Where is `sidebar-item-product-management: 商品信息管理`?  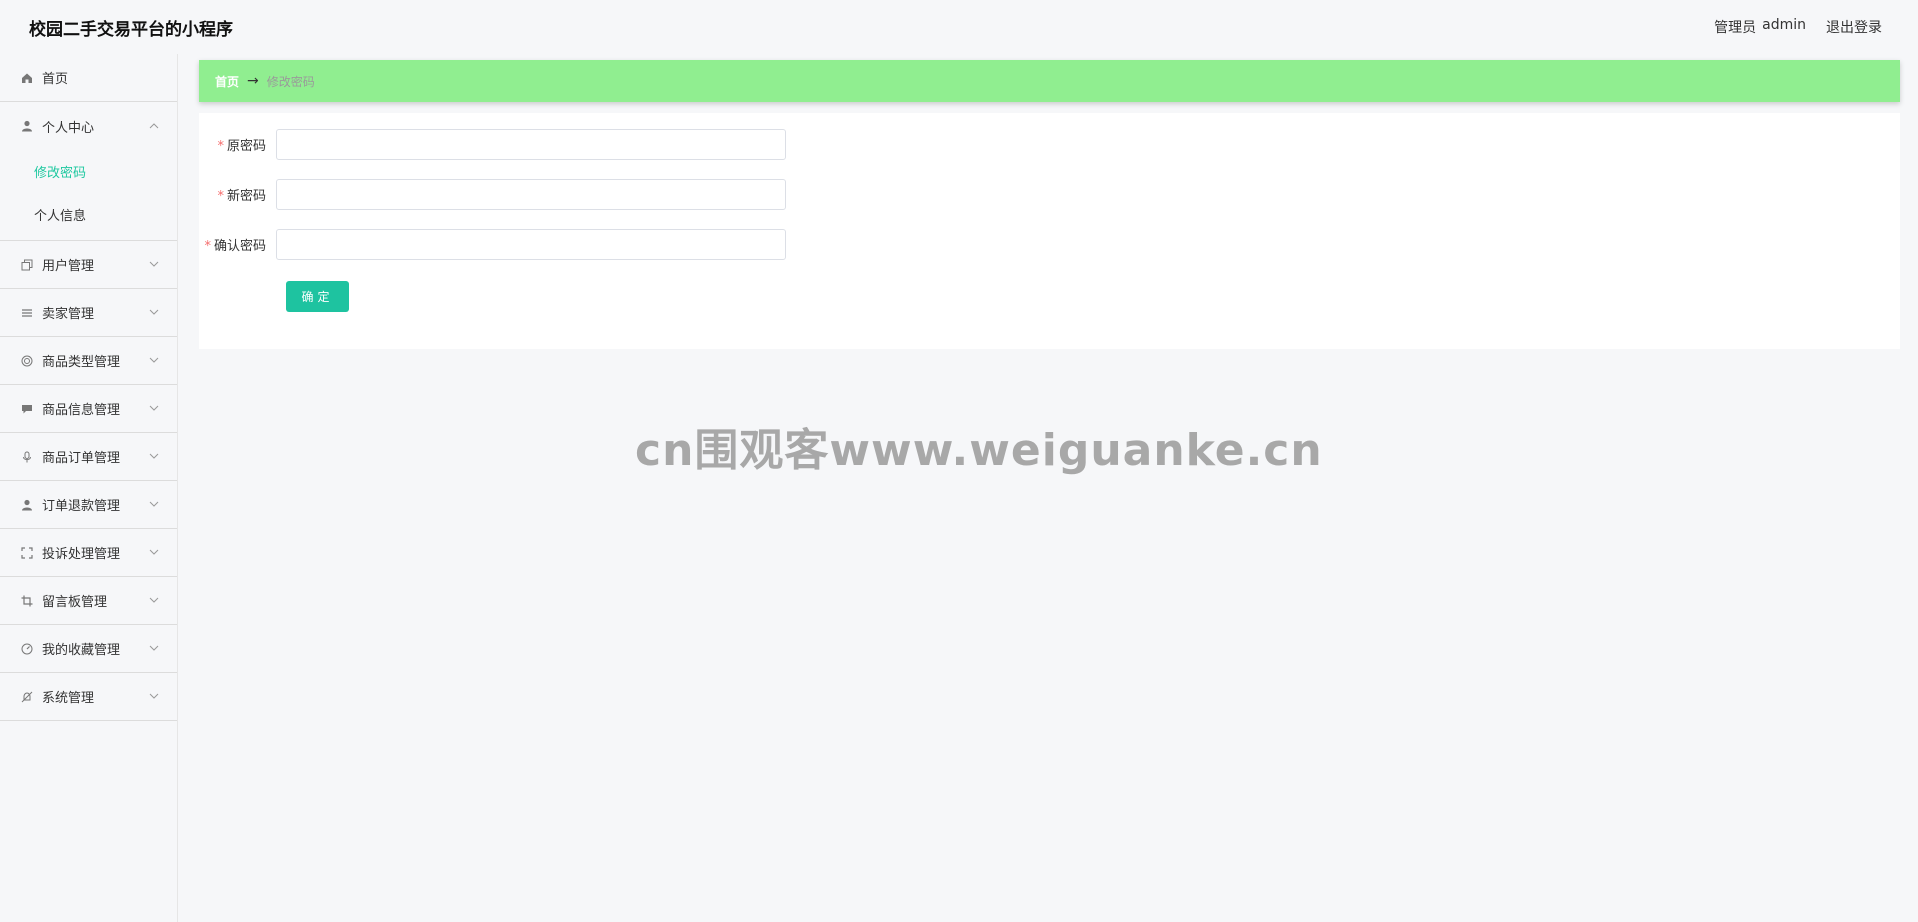 sidebar-item-product-management: 商品信息管理 is located at coordinates (88, 409).